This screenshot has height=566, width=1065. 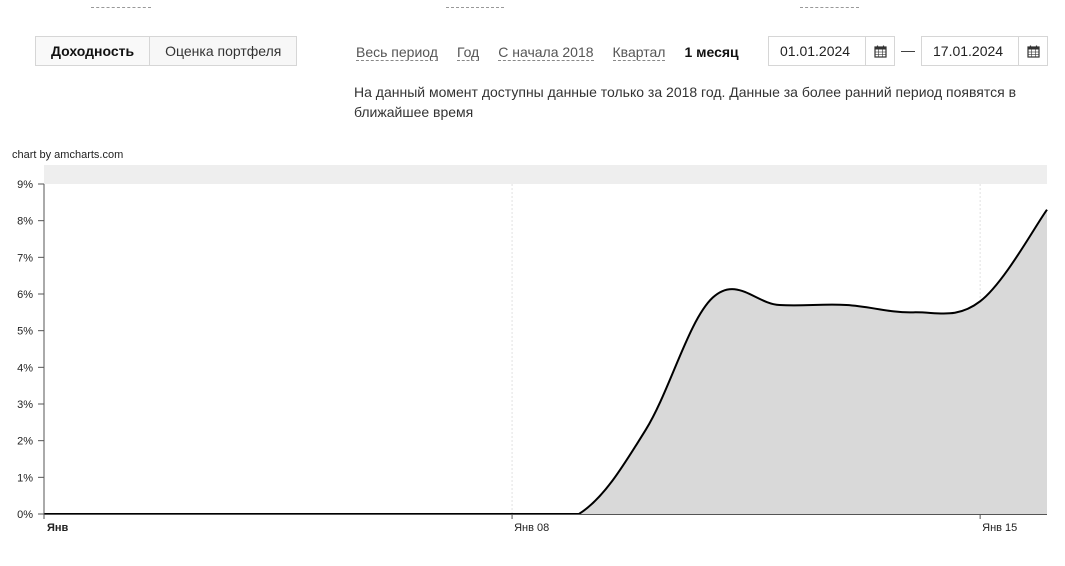 What do you see at coordinates (58, 528) in the screenshot?
I see `x-tick-label: Янв` at bounding box center [58, 528].